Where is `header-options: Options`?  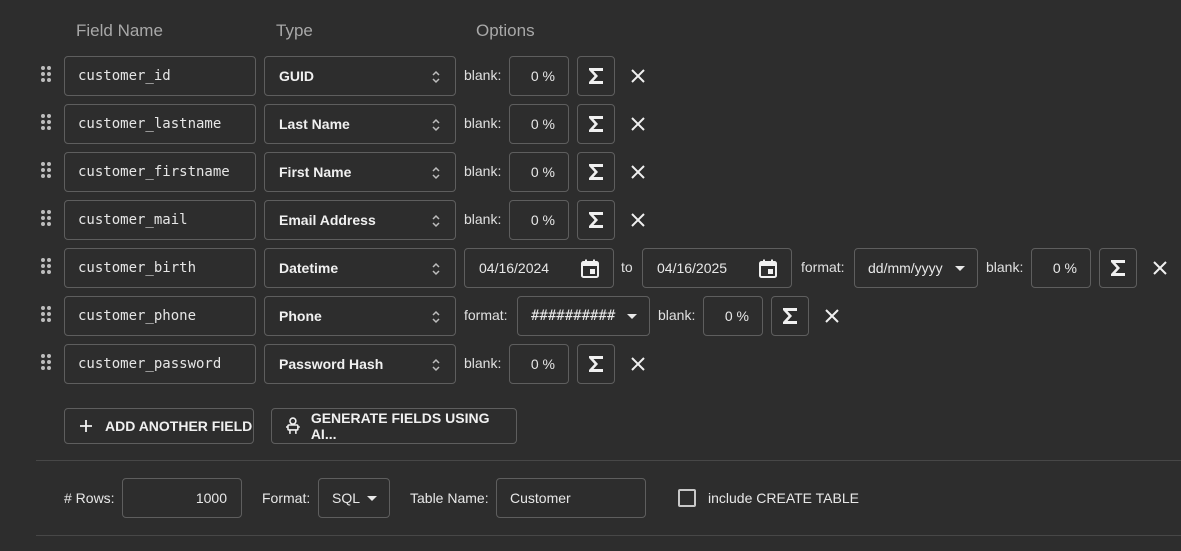
header-options: Options is located at coordinates (505, 30).